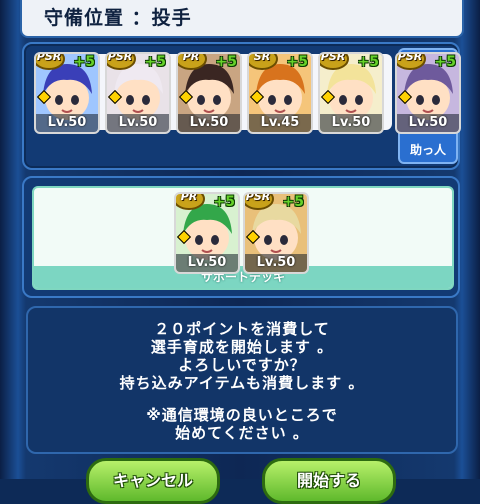 Image resolution: width=480 pixels, height=504 pixels. I want to click on start-button-label: 開始する, so click(328, 480).